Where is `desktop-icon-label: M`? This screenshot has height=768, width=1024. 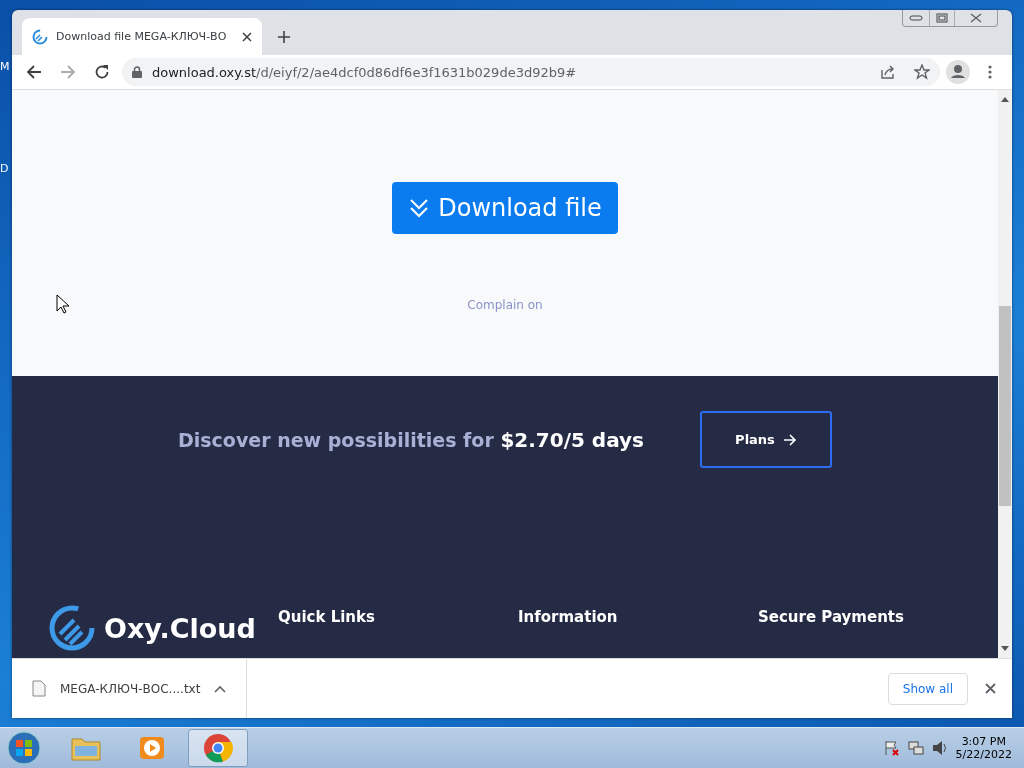
desktop-icon-label: M is located at coordinates (5, 66).